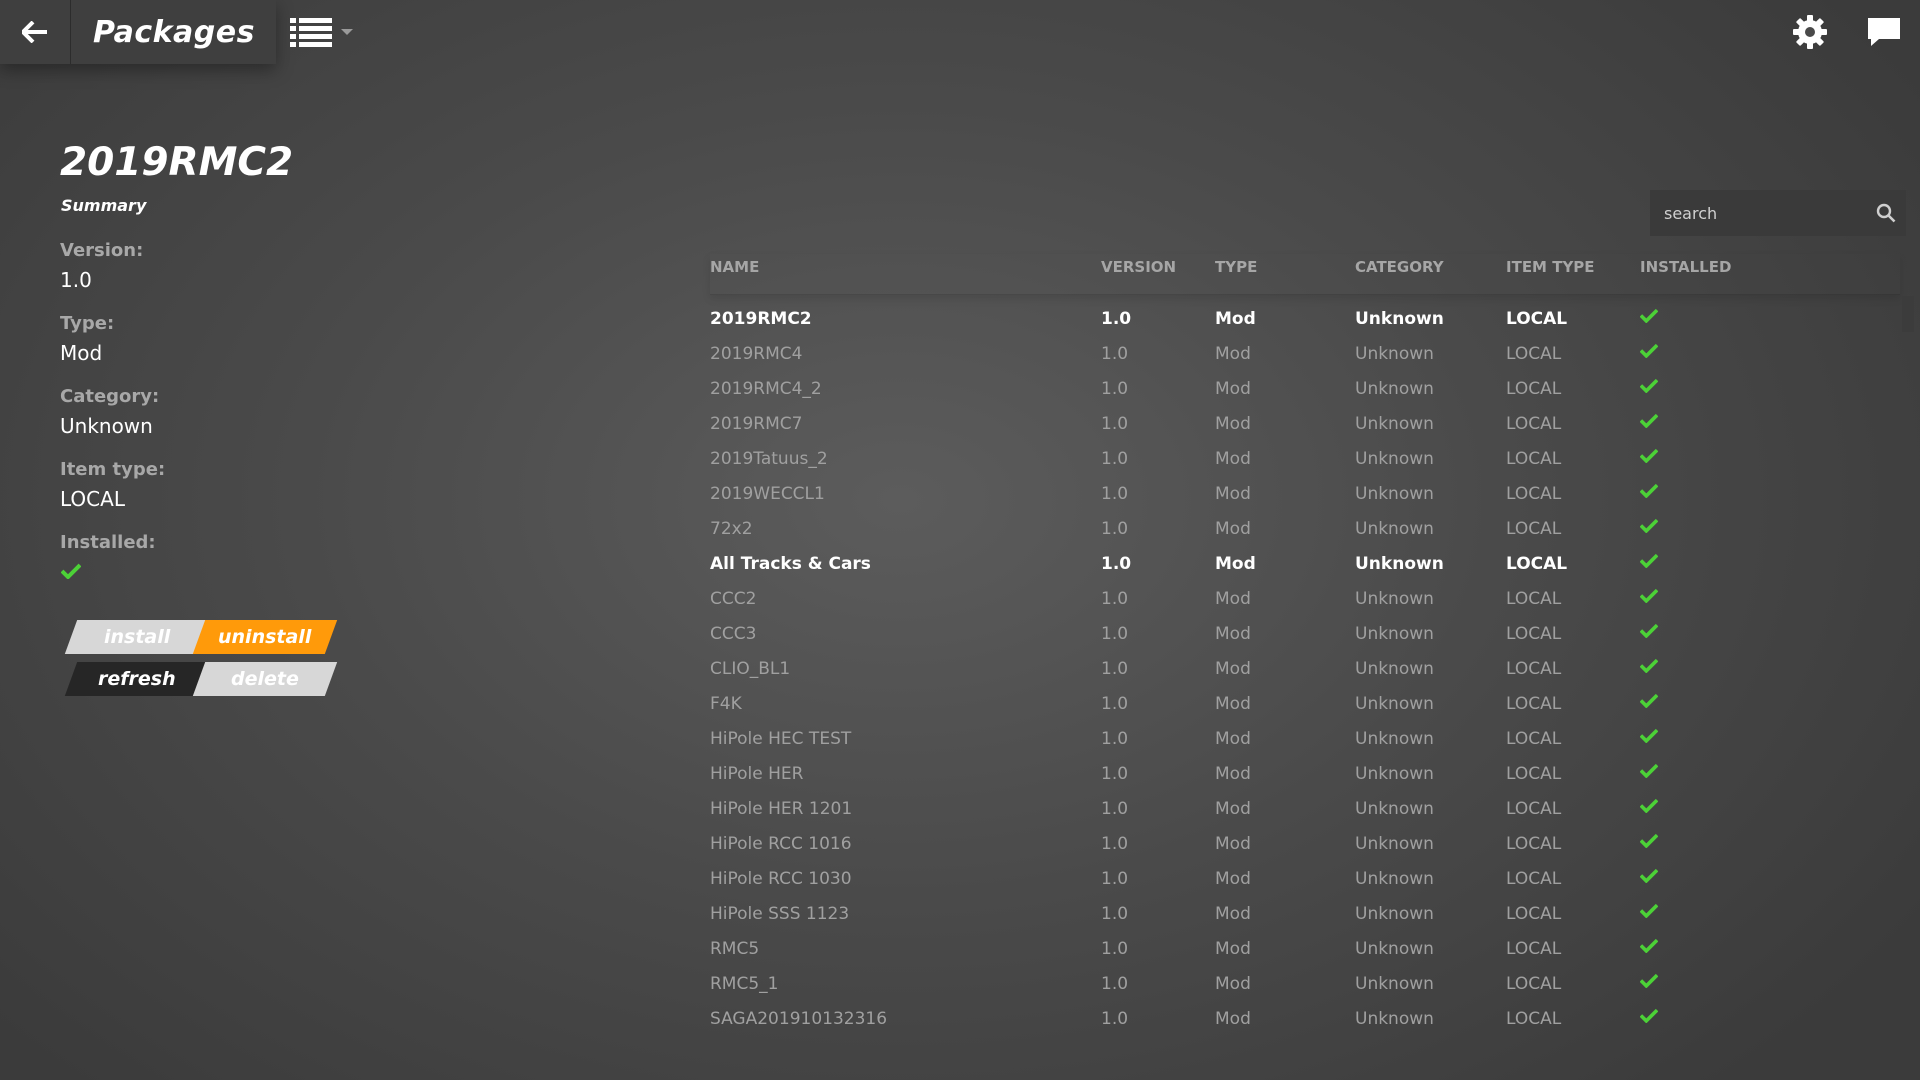 This screenshot has height=1080, width=1920. Describe the element at coordinates (311, 32) in the screenshot. I see `list-view-icon` at that location.